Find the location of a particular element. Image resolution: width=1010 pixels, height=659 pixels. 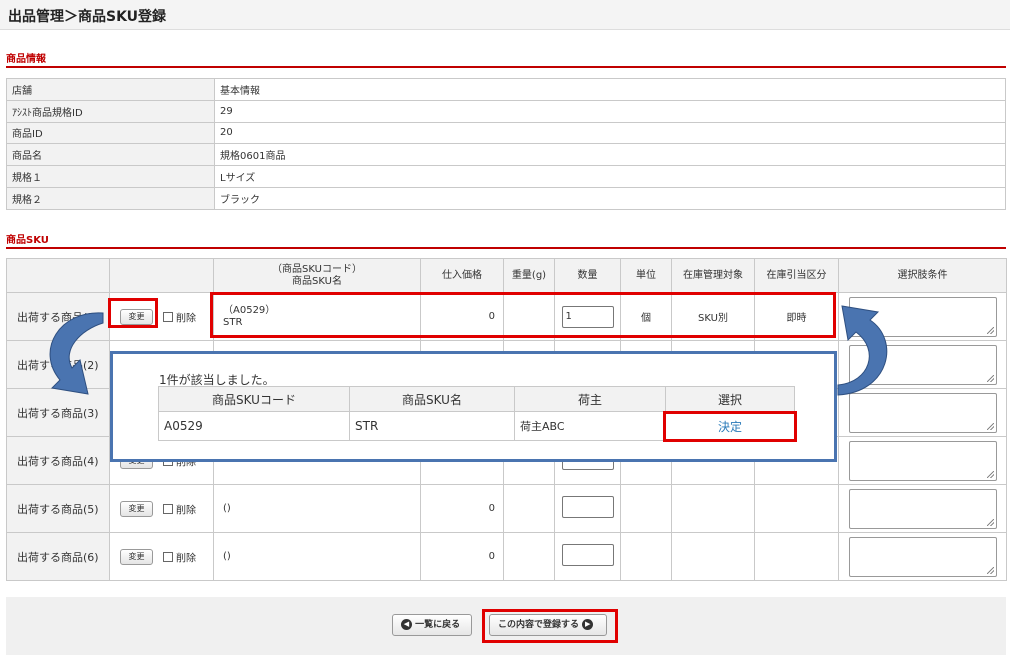

quantity-input: 1 is located at coordinates (587, 316).